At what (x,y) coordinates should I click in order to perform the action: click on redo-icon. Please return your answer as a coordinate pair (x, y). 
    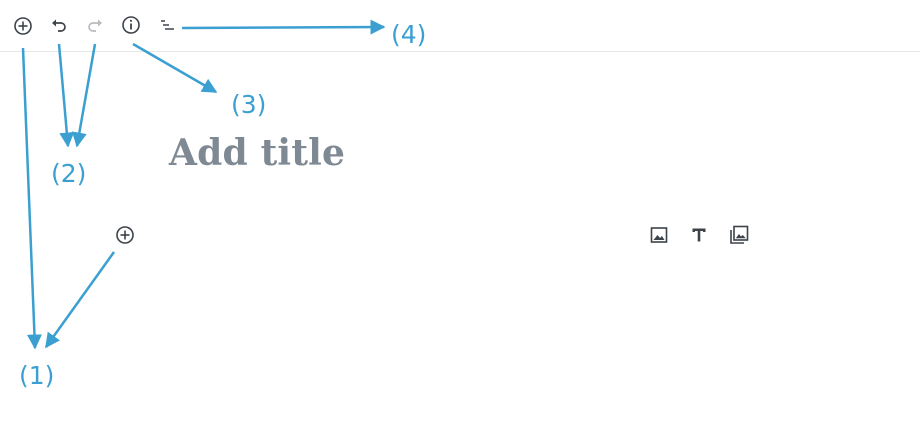
    Looking at the image, I should click on (95, 25).